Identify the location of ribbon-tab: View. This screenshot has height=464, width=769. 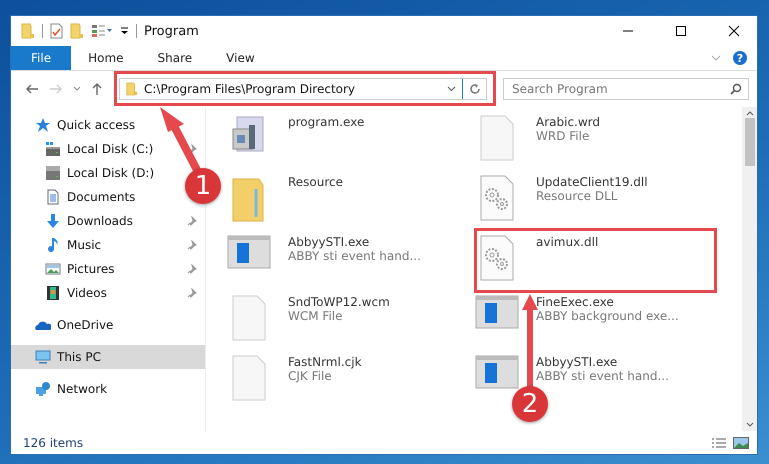
(240, 58).